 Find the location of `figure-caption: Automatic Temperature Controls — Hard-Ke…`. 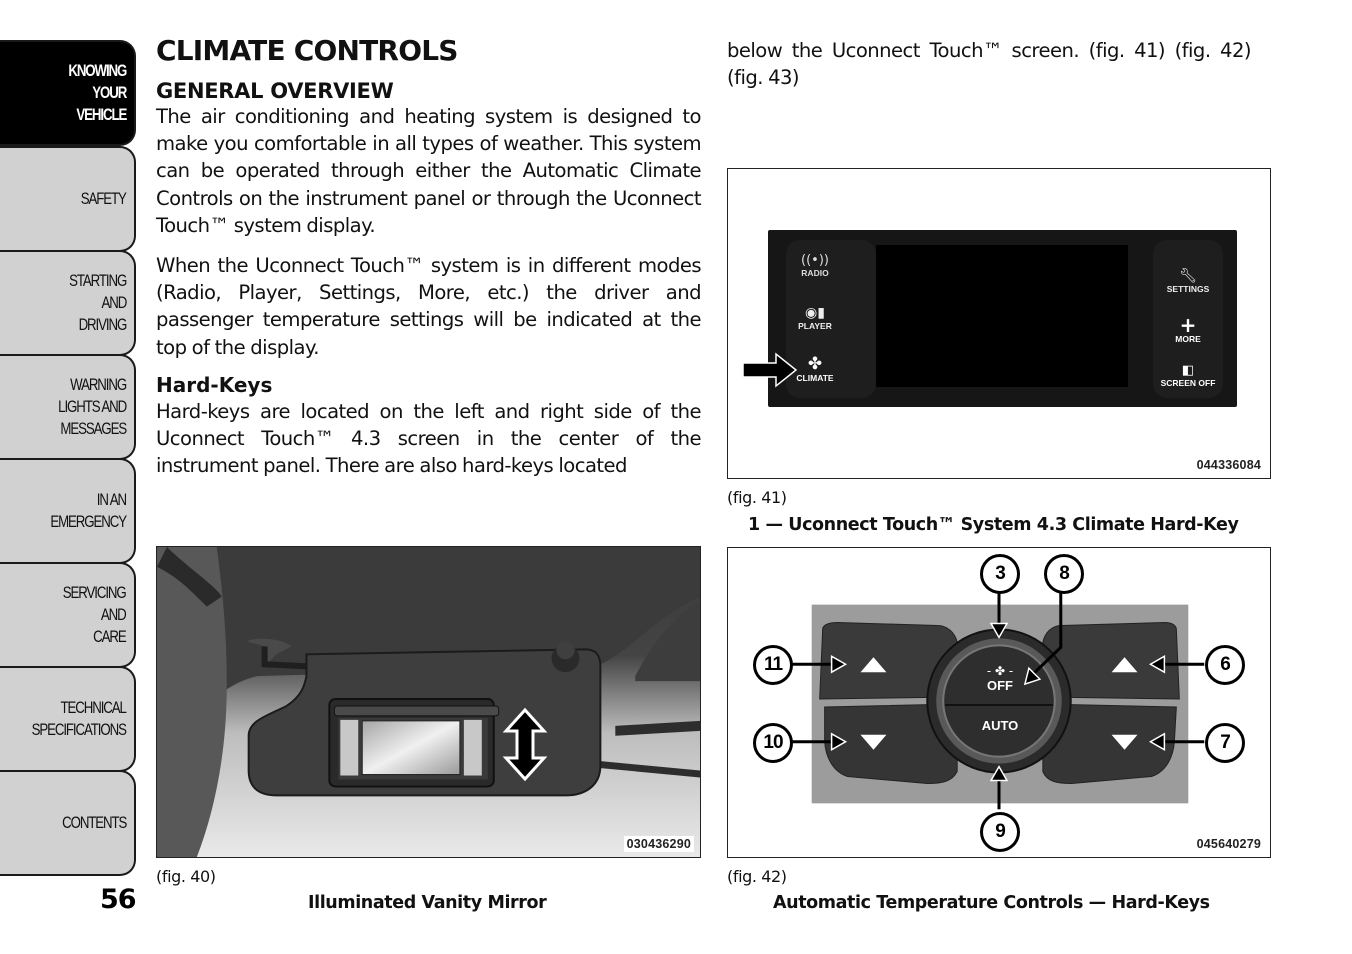

figure-caption: Automatic Temperature Controls — Hard-Ke… is located at coordinates (991, 903).